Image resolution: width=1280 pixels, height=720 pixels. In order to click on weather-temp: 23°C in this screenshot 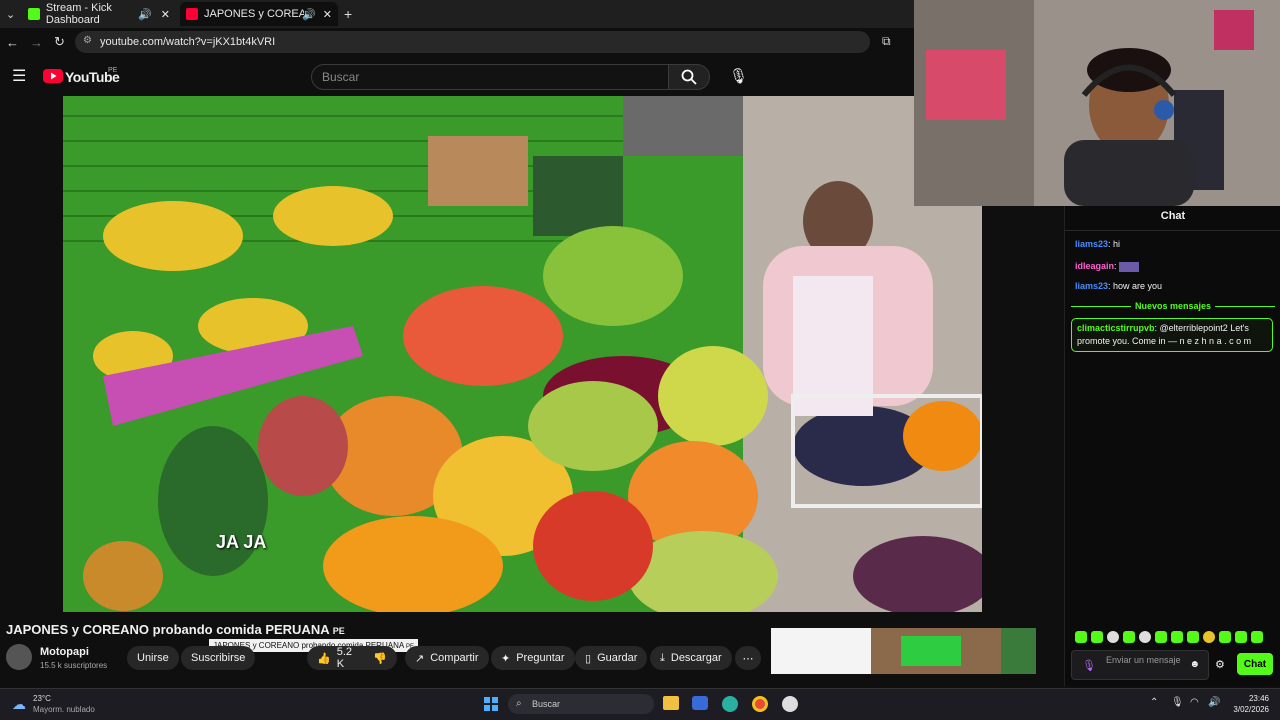, I will do `click(42, 698)`.